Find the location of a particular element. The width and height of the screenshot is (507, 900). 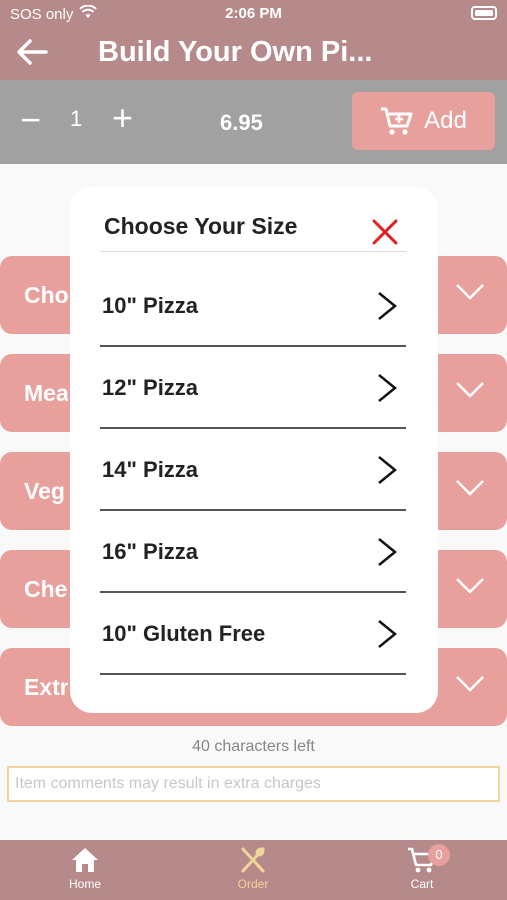

close-icon is located at coordinates (386, 233).